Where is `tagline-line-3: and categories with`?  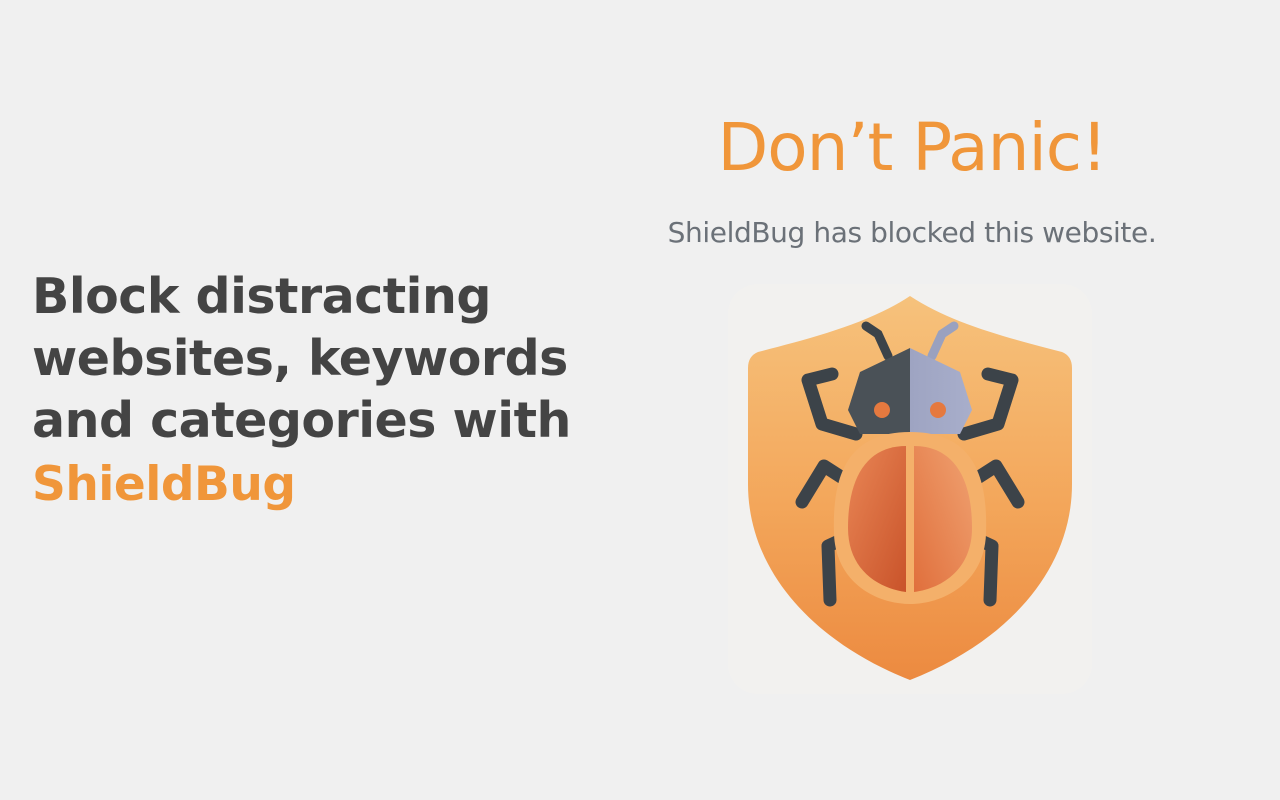
tagline-line-3: and categories with is located at coordinates (301, 420).